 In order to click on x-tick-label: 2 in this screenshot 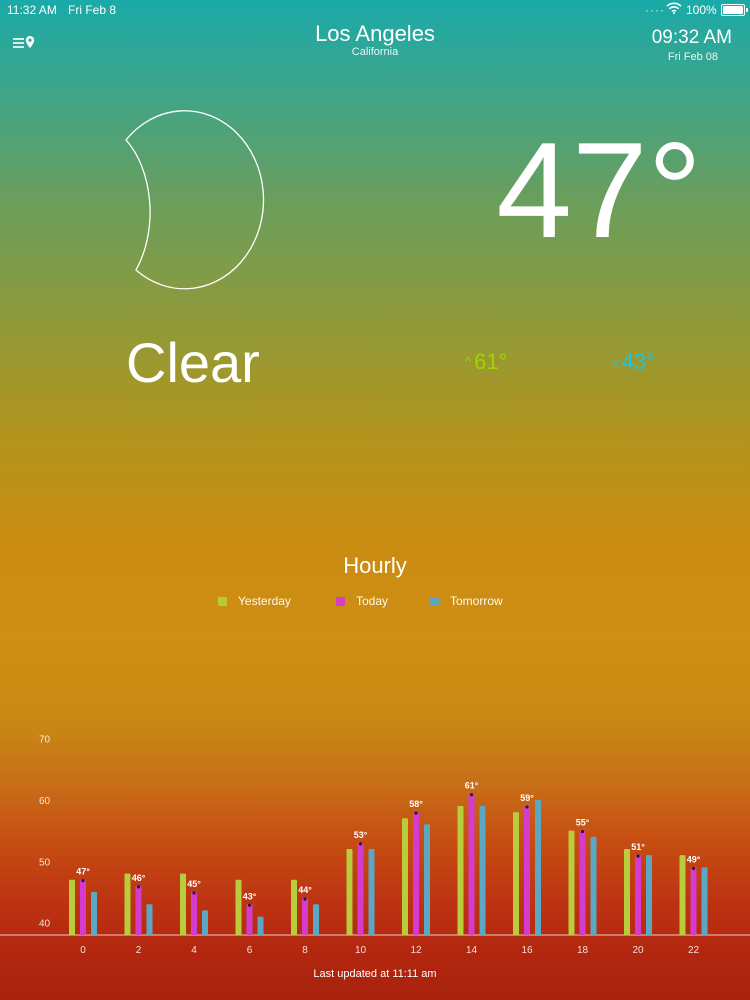, I will do `click(139, 950)`.